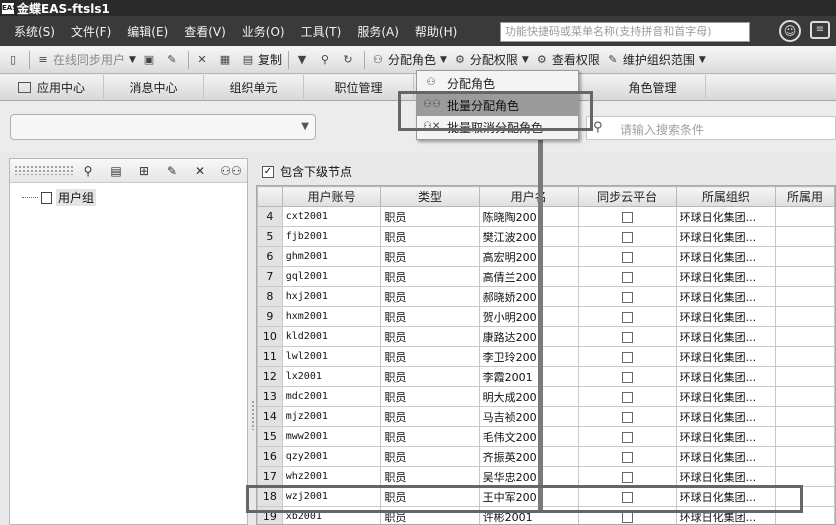  Describe the element at coordinates (625, 32) in the screenshot. I see `function-search-input: 功能快捷码或菜单名称(支持拼音和首字母)` at that location.